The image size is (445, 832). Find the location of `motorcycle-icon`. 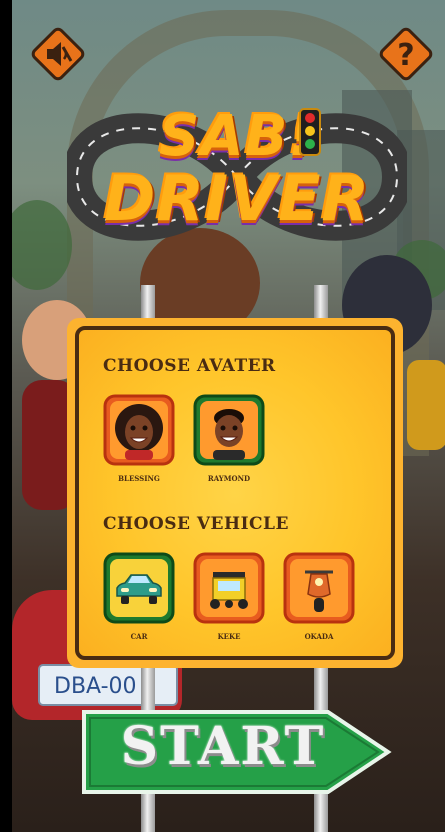

motorcycle-icon is located at coordinates (319, 588).